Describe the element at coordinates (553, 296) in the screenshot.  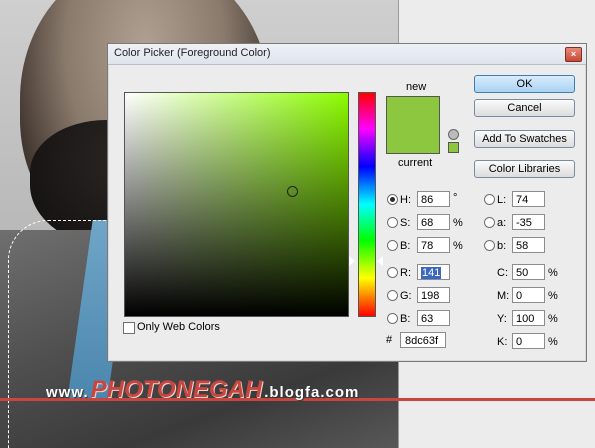
I see `magenta-unit: %` at that location.